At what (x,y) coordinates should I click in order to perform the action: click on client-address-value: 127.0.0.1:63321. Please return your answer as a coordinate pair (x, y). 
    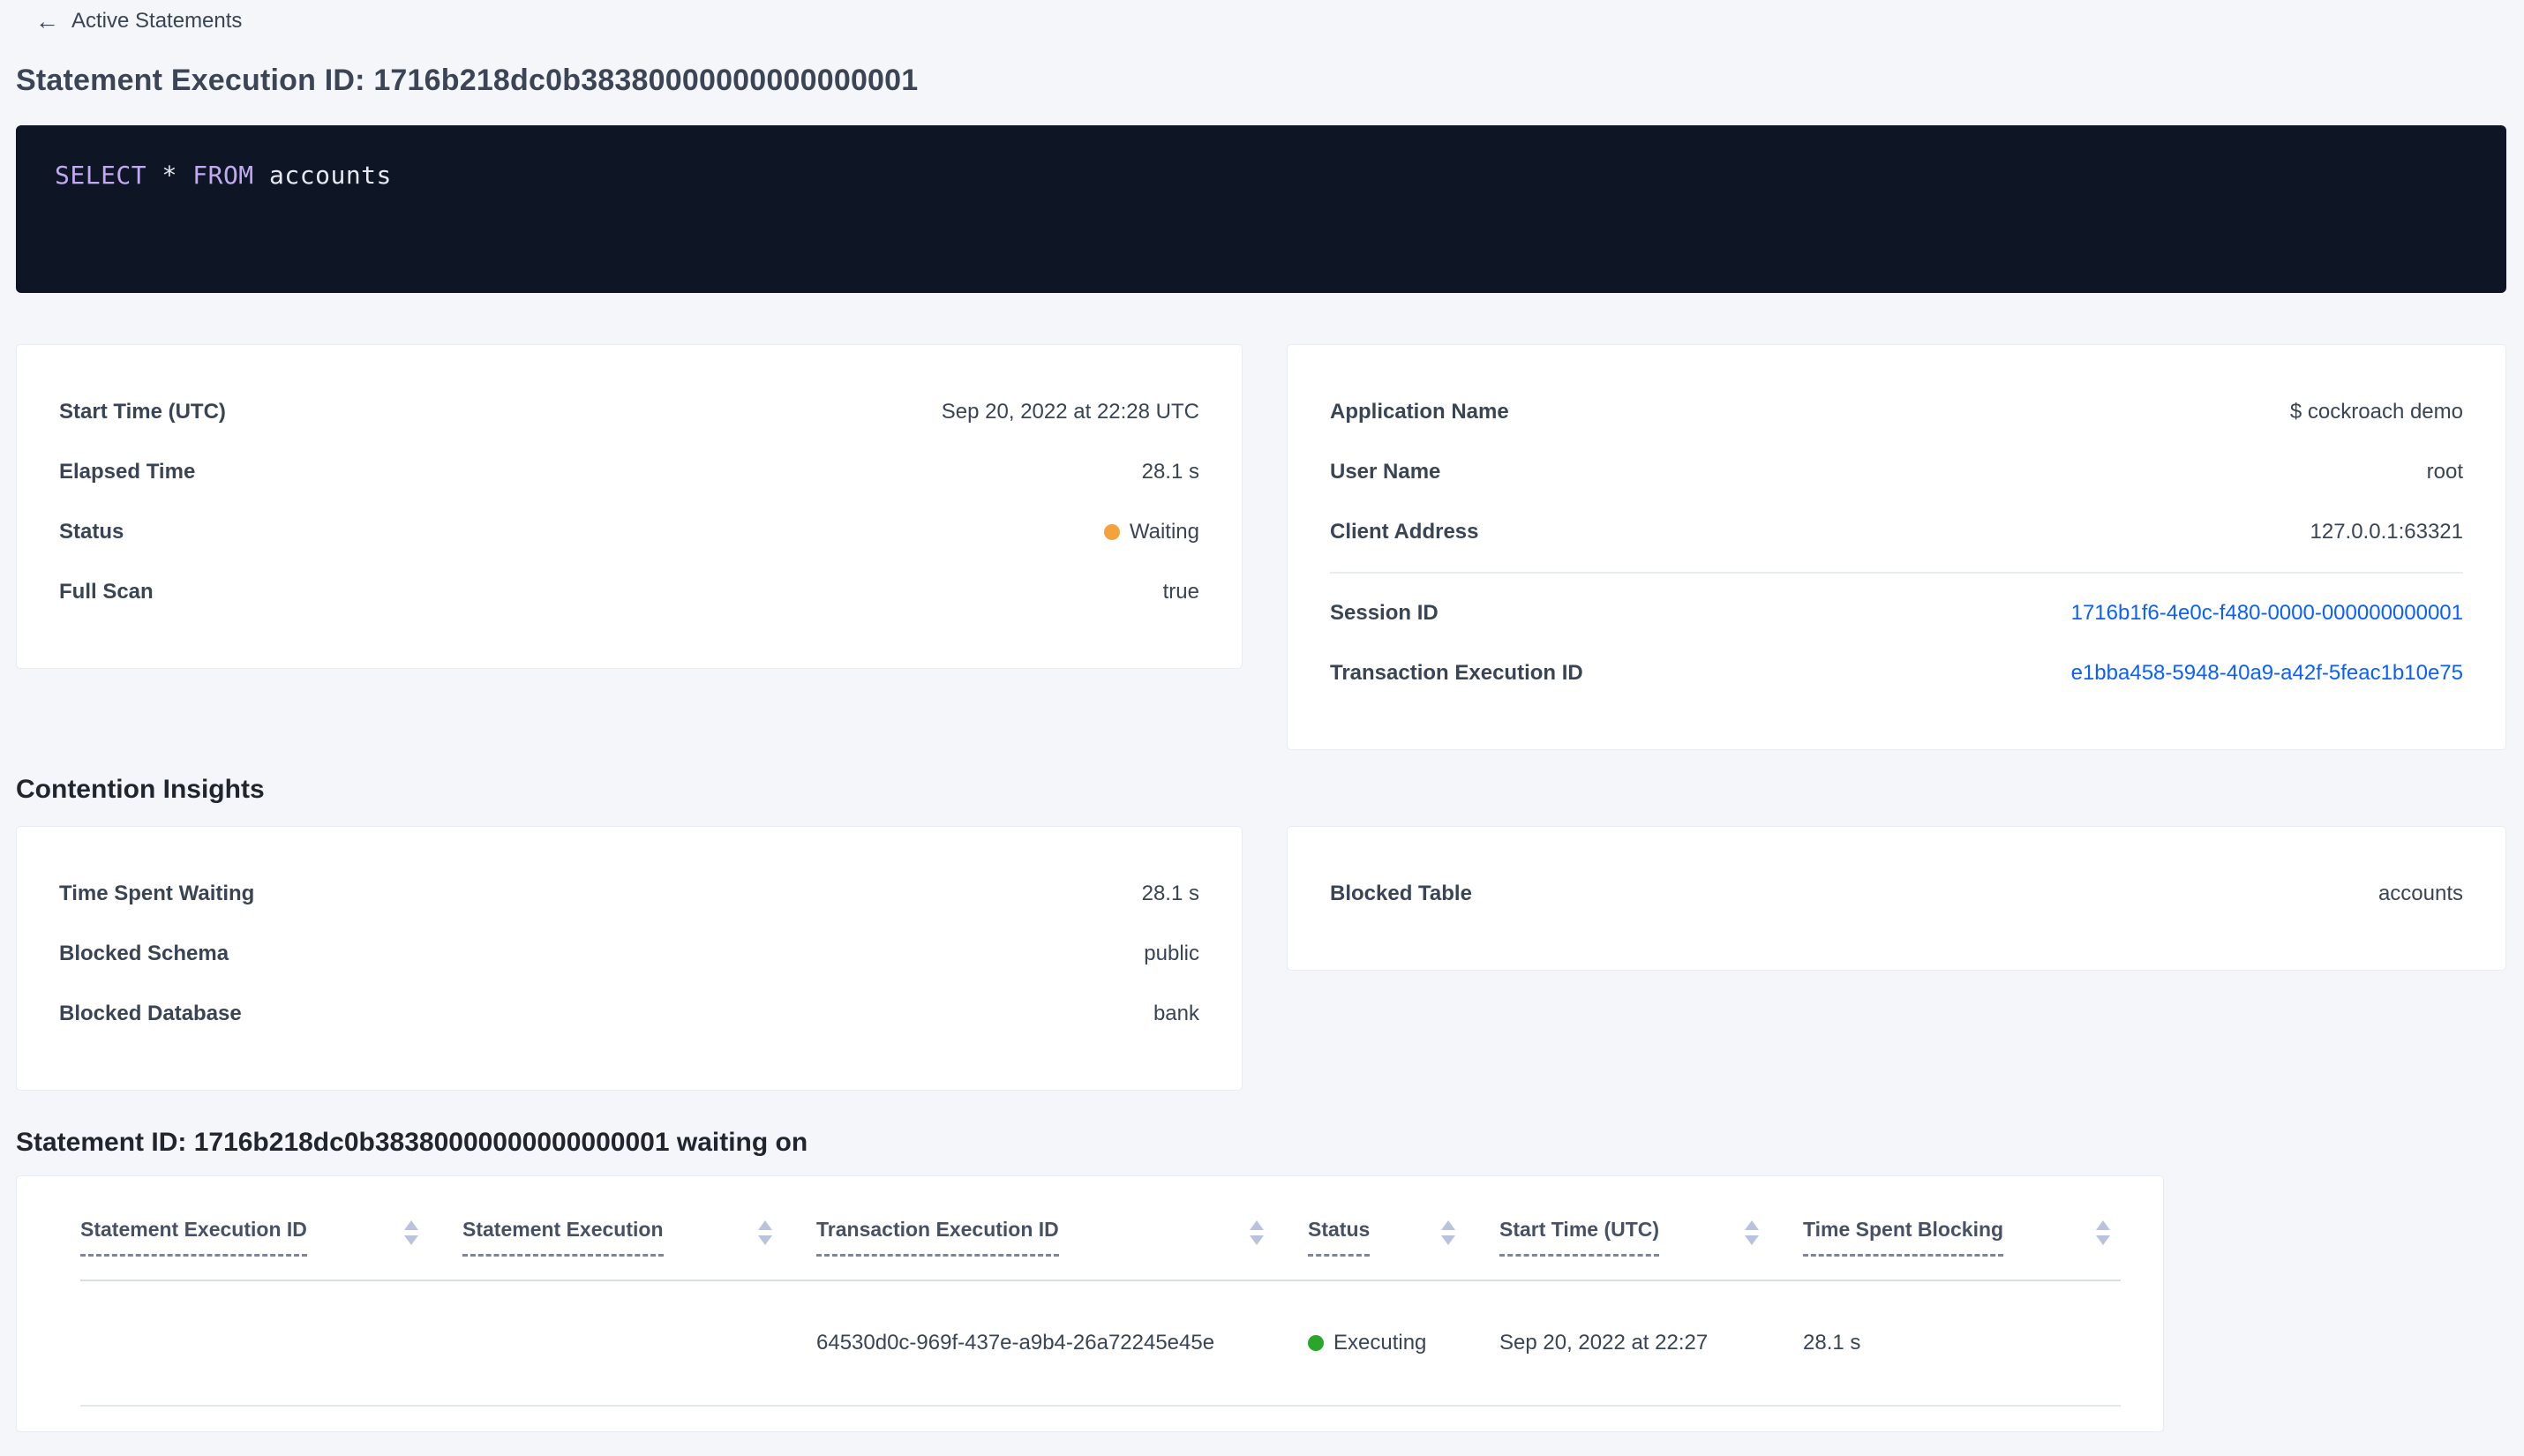
    Looking at the image, I should click on (2387, 532).